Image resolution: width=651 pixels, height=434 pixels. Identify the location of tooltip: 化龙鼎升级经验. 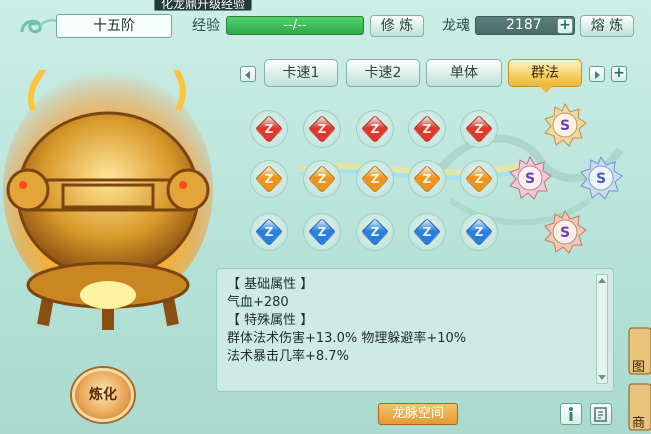
(203, 5).